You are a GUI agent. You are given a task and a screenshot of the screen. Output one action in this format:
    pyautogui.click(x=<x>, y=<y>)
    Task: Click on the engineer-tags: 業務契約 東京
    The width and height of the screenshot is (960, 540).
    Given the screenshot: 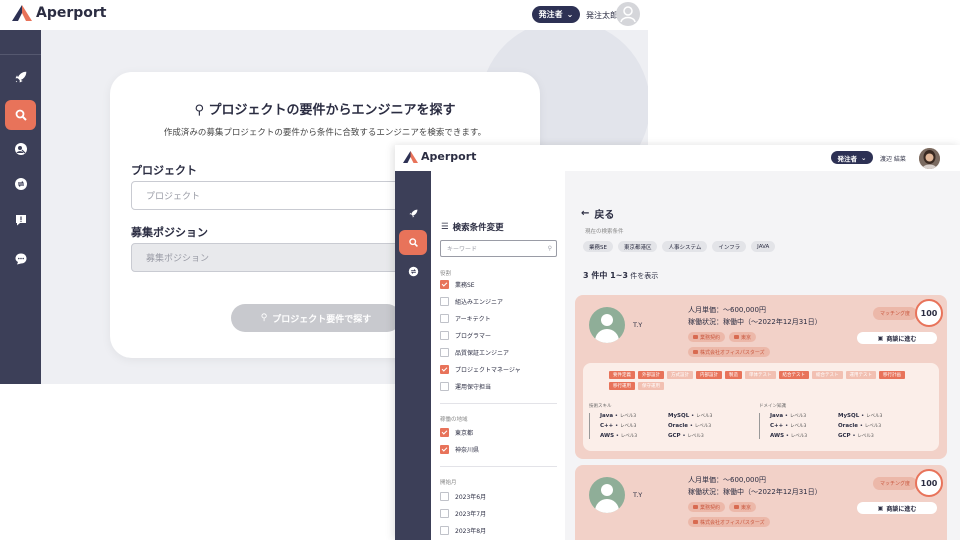 What is the action you would take?
    pyautogui.click(x=722, y=337)
    